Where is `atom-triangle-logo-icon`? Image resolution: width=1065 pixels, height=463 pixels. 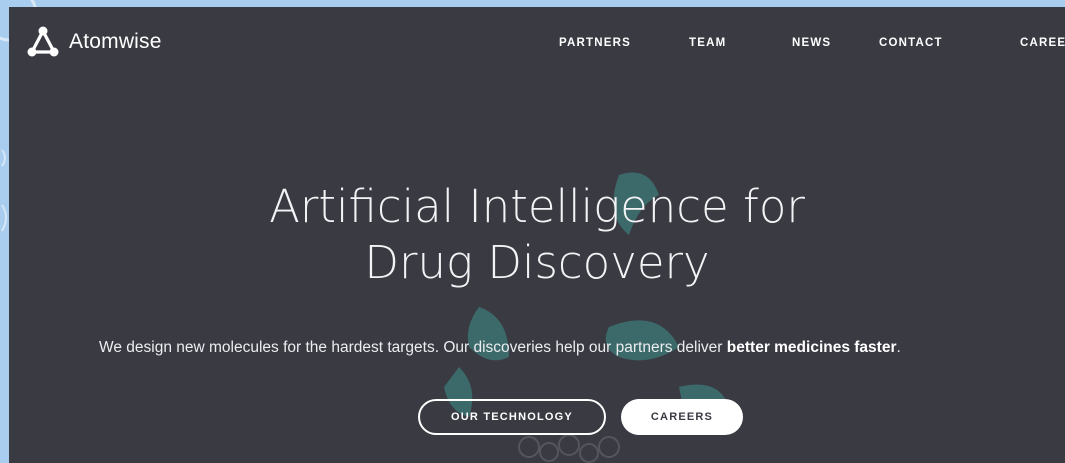 atom-triangle-logo-icon is located at coordinates (43, 41).